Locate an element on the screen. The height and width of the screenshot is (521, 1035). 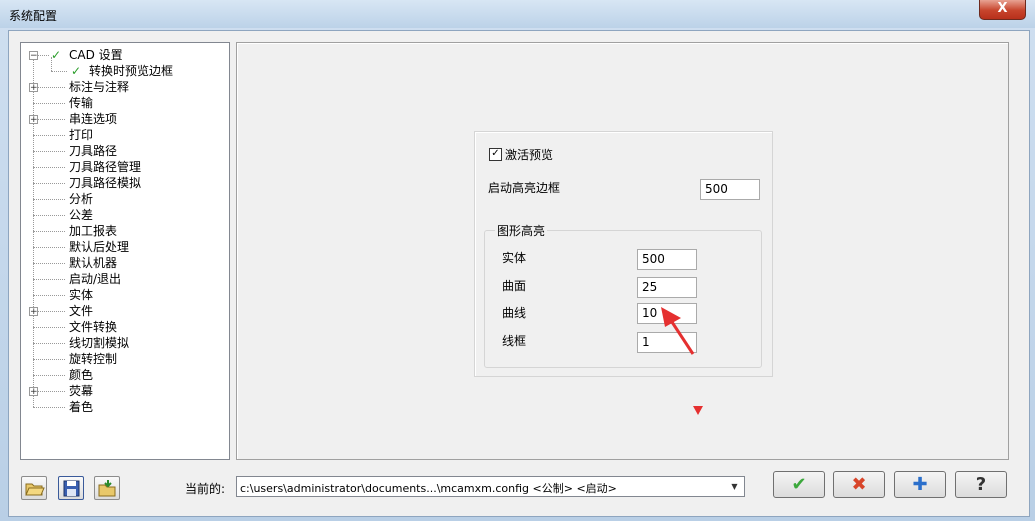
tree-item: 默认机器 is located at coordinates (124, 263).